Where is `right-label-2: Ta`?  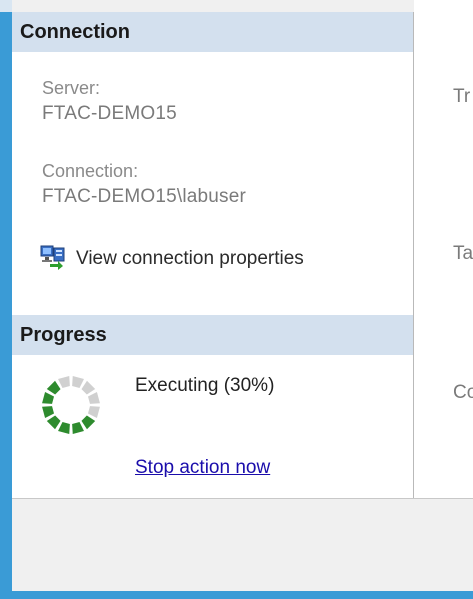
right-label-2: Ta is located at coordinates (463, 253).